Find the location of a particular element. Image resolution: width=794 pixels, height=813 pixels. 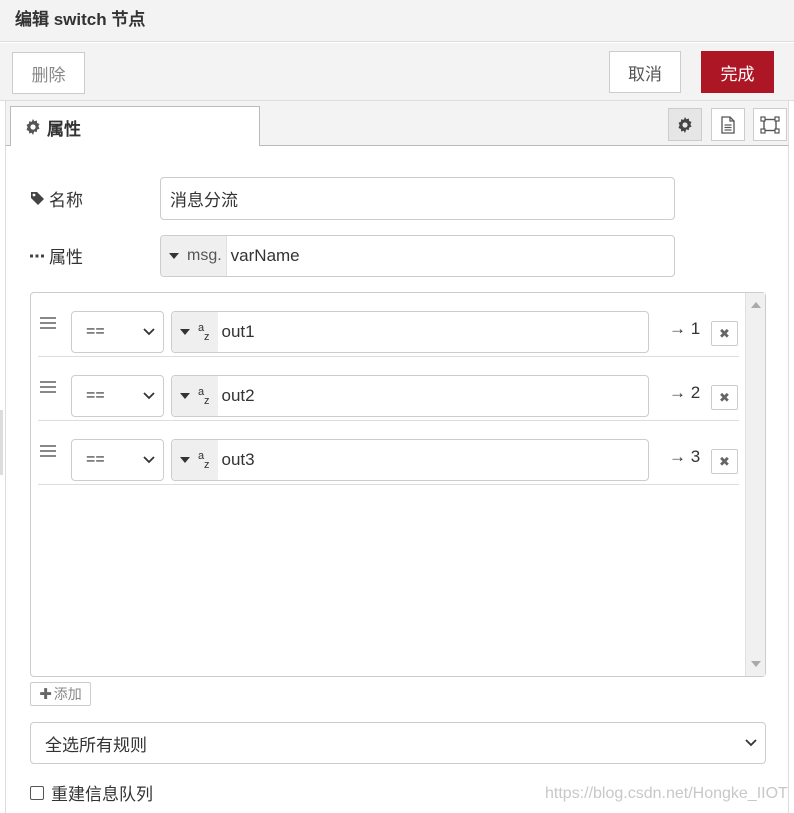

recreate-sequence-checkbox is located at coordinates (37, 792).